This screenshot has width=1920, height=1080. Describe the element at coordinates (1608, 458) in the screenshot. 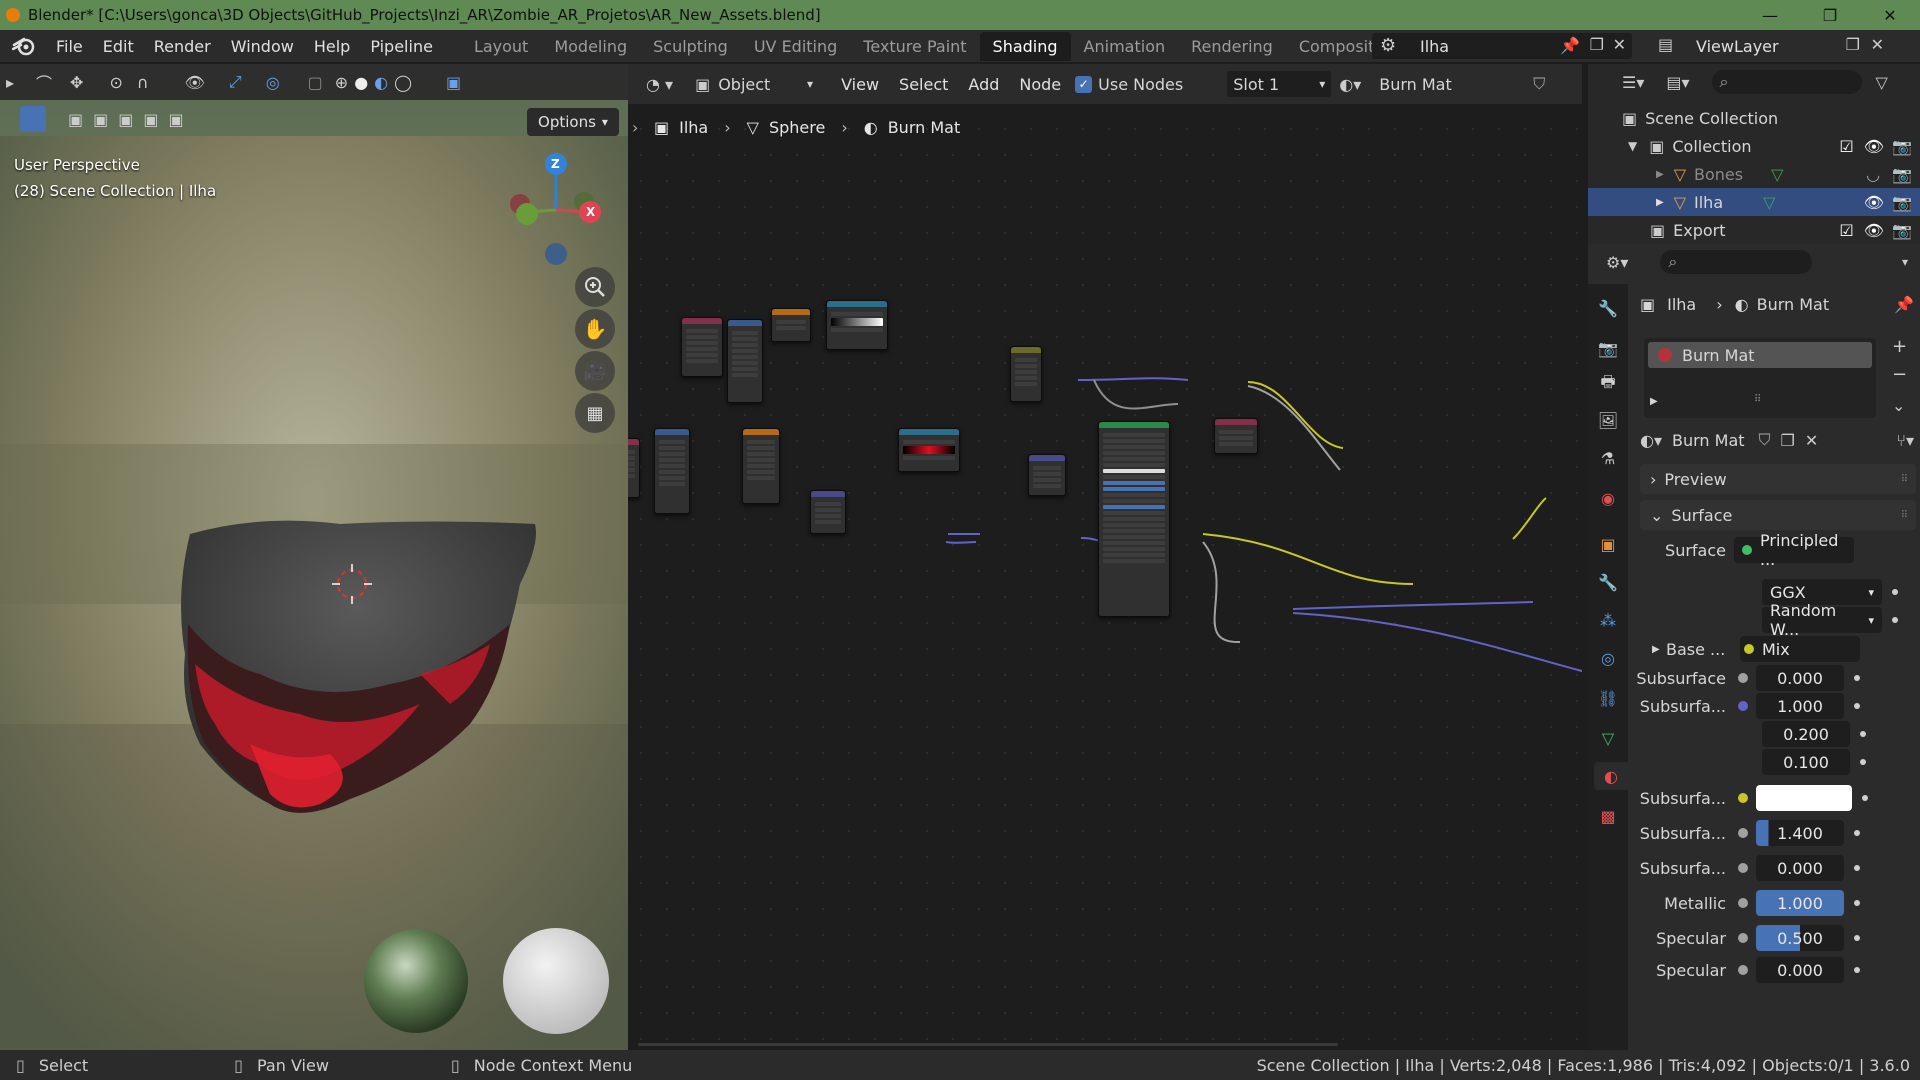

I see `scene-tab-icon: ⚗` at that location.